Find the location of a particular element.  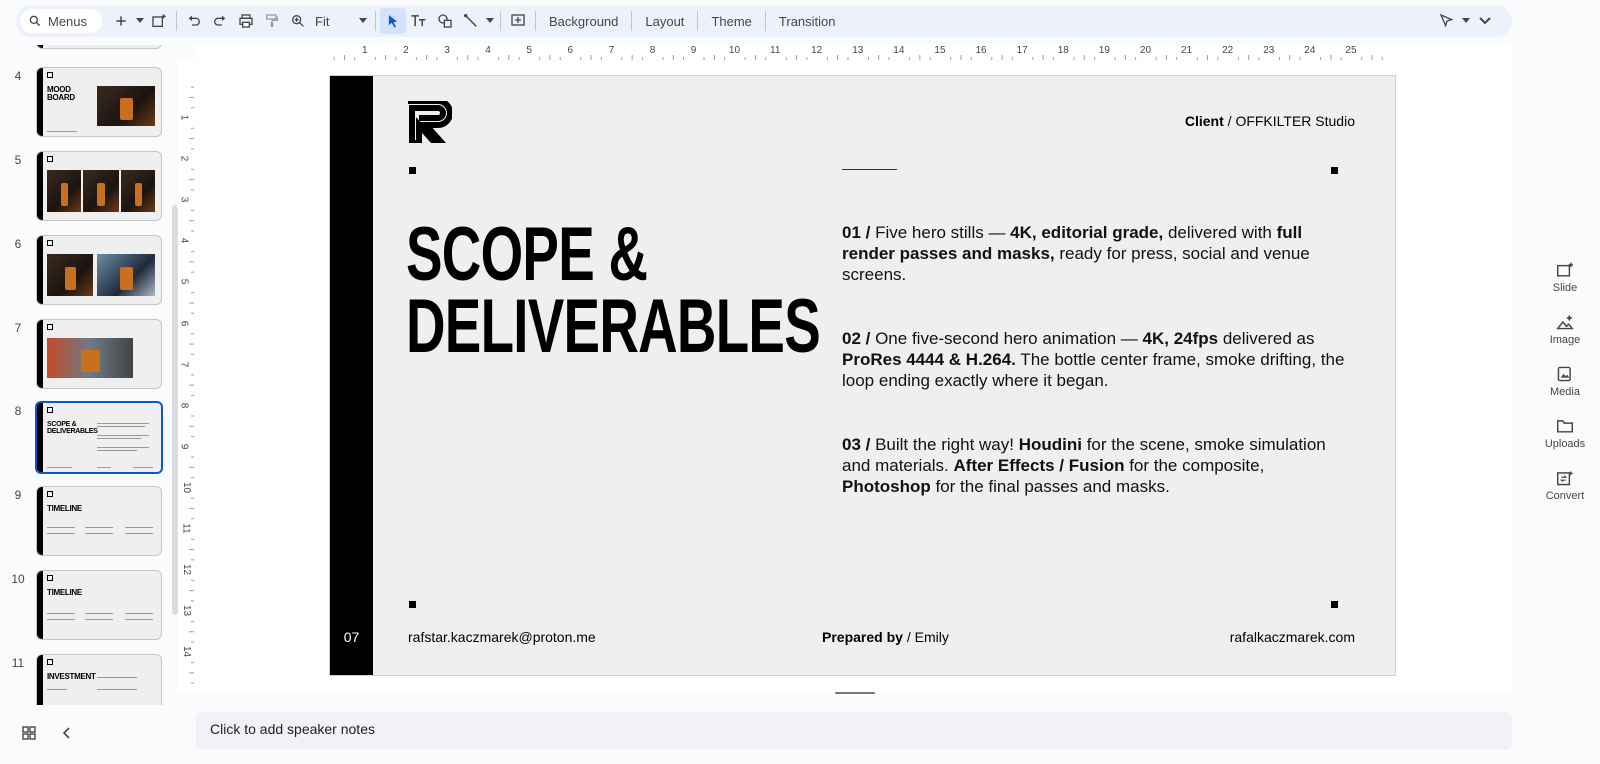

menus-search: Menus is located at coordinates (61, 21).